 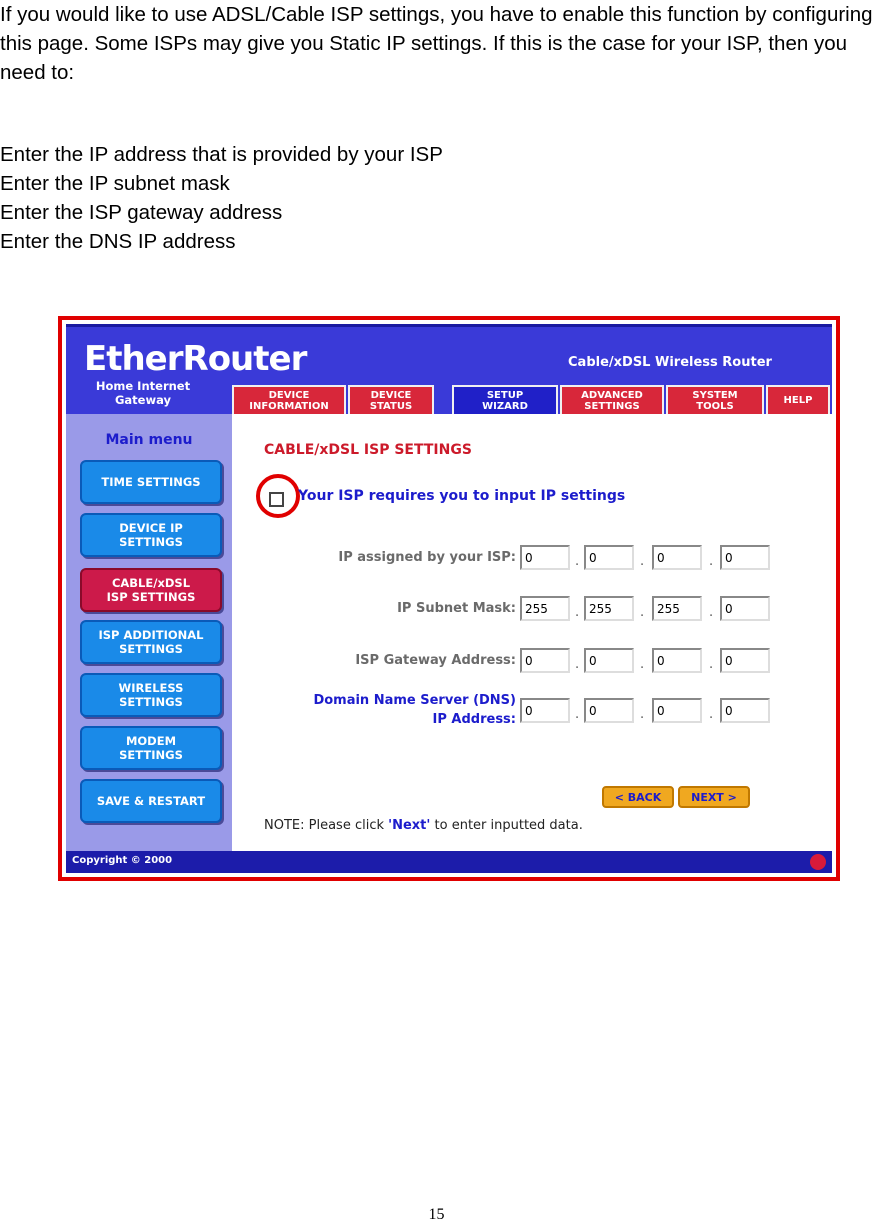 What do you see at coordinates (609, 660) in the screenshot?
I see `gateway-octet-2-input` at bounding box center [609, 660].